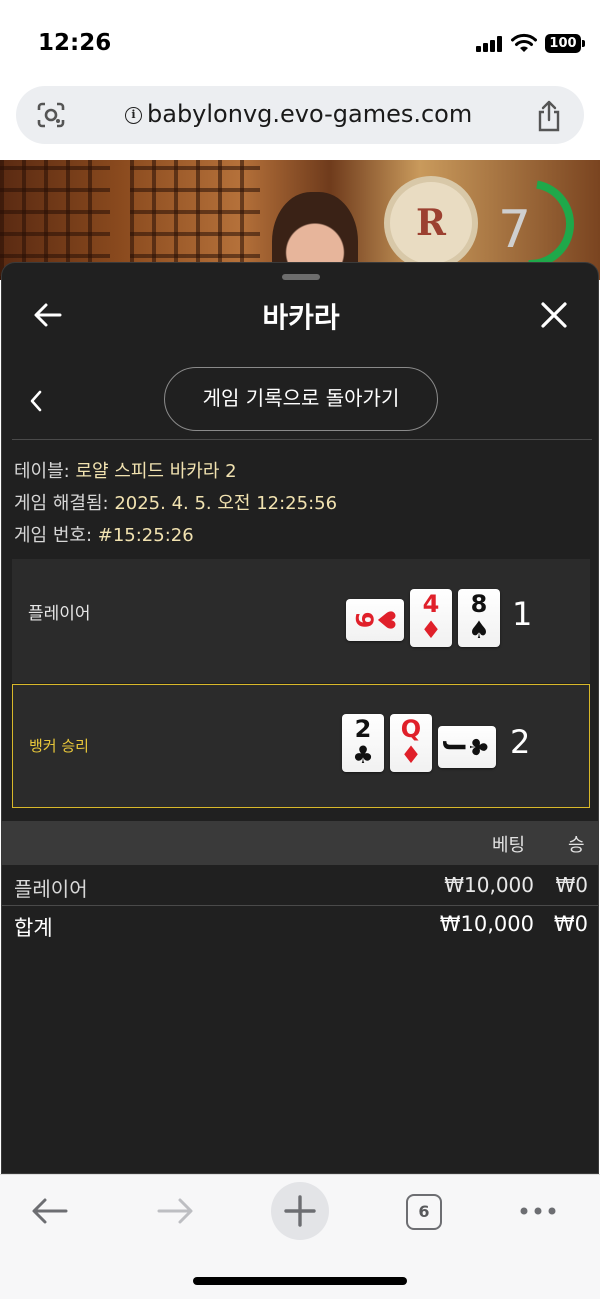 Image resolution: width=600 pixels, height=1299 pixels. I want to click on table-info: 테이블: 로얄 스피드 바카라 2, so click(125, 470).